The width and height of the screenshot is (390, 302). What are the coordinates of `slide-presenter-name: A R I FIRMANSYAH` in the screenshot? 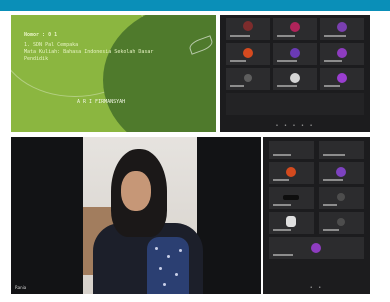 It's located at (101, 102).